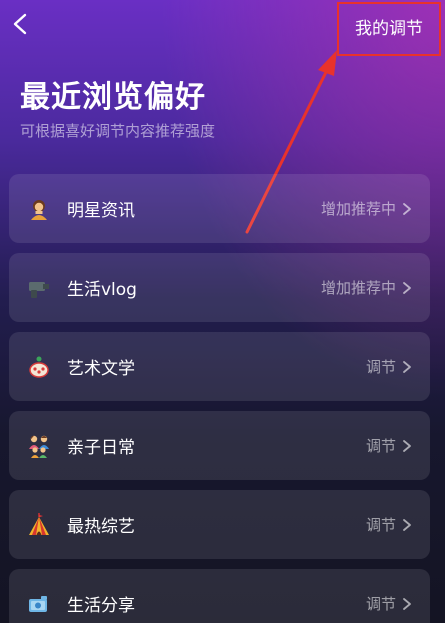 The height and width of the screenshot is (623, 445). I want to click on preference-row-celebrity: 明星资讯 增加推荐中, so click(219, 208).